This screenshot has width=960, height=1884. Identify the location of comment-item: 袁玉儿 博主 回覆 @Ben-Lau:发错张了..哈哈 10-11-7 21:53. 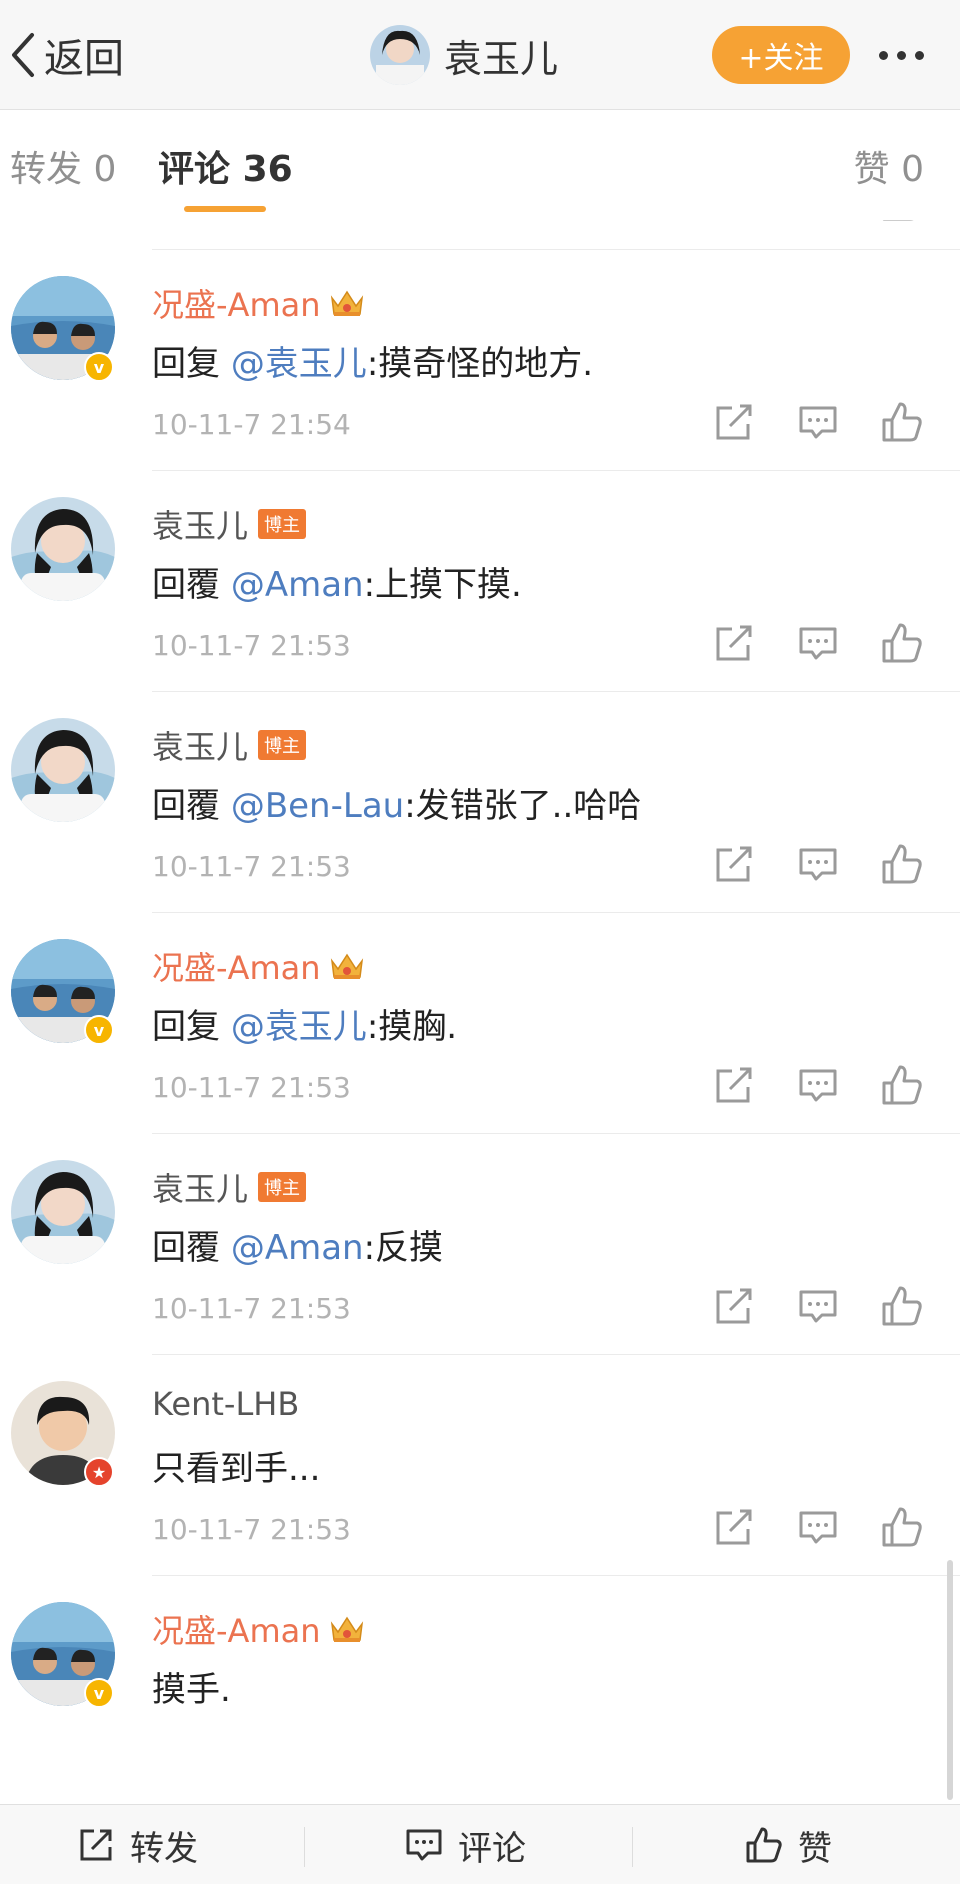
(480, 802).